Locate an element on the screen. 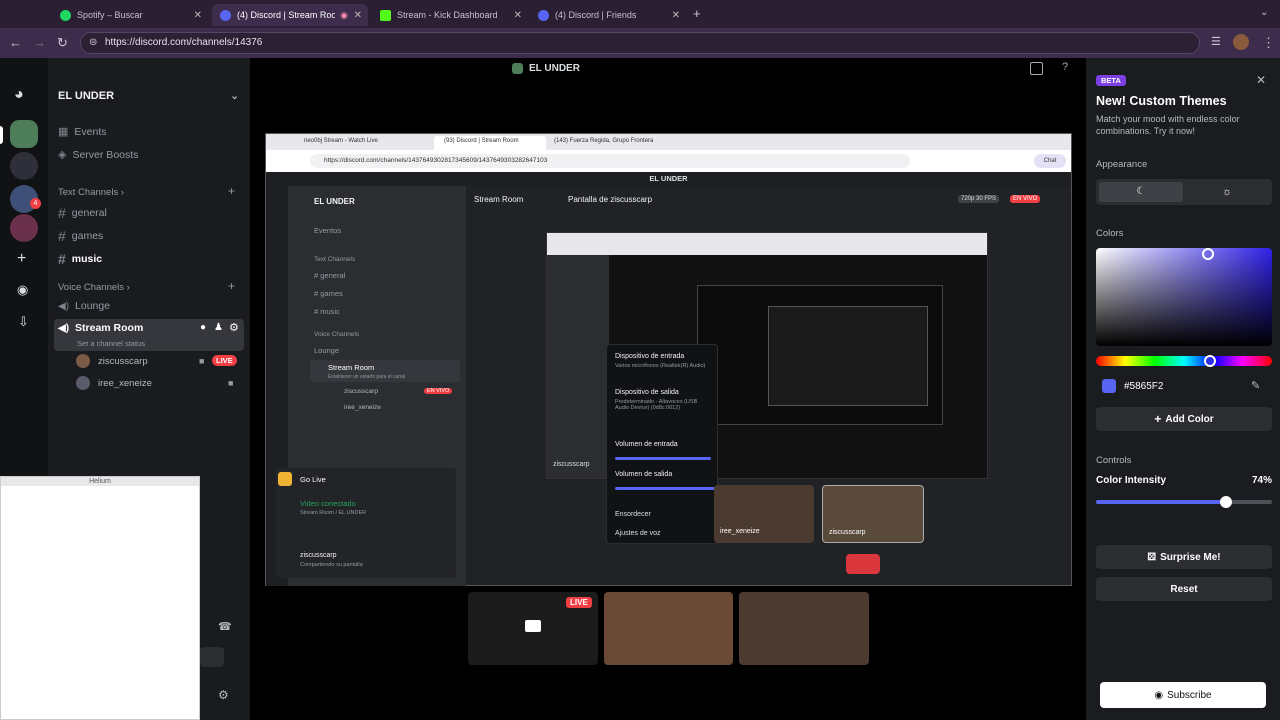 The image size is (1280, 720). avatar is located at coordinates (1241, 42).